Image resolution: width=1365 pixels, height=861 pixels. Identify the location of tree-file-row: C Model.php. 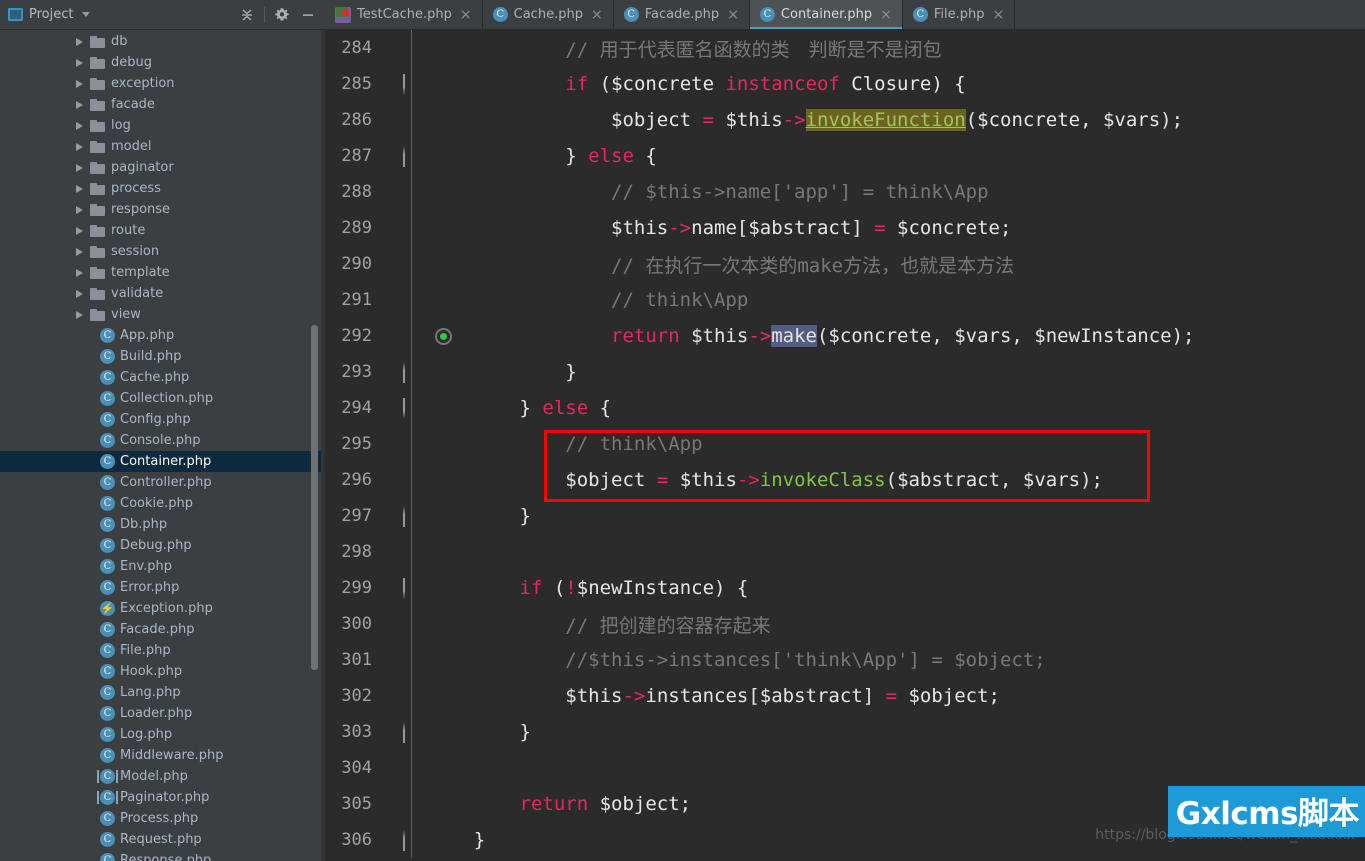
(162, 776).